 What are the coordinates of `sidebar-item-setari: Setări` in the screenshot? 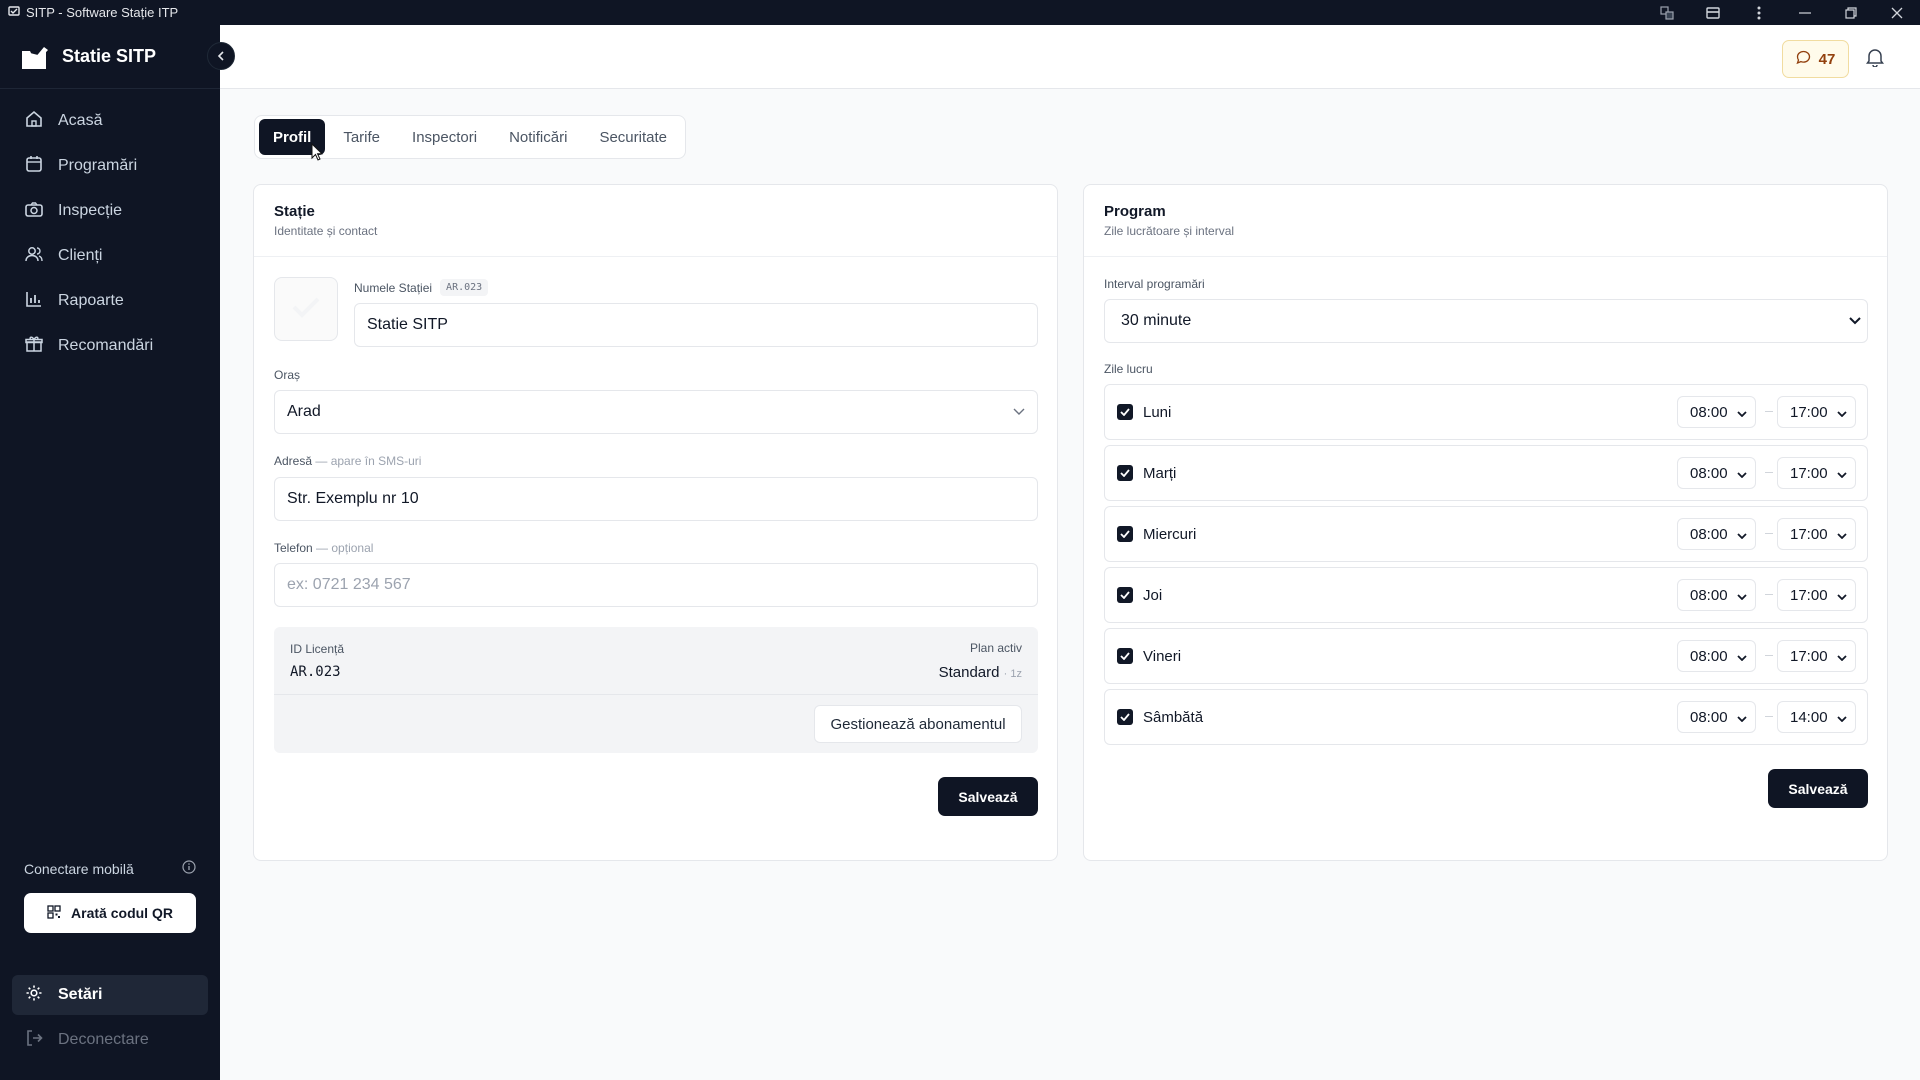 It's located at (110, 995).